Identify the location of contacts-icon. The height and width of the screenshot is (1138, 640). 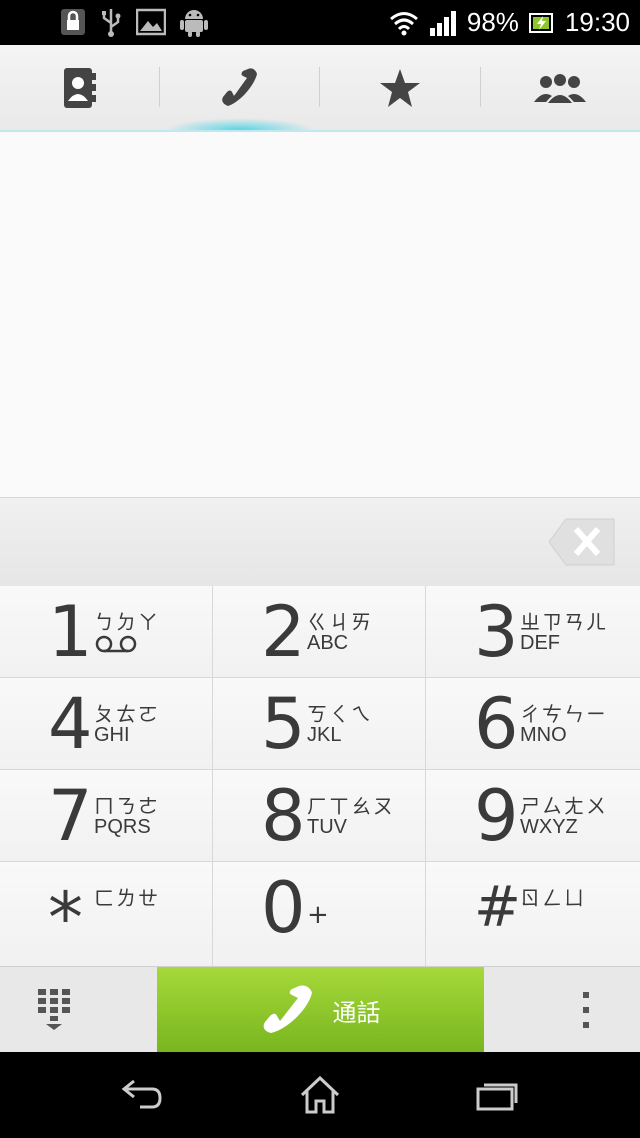
(80, 88).